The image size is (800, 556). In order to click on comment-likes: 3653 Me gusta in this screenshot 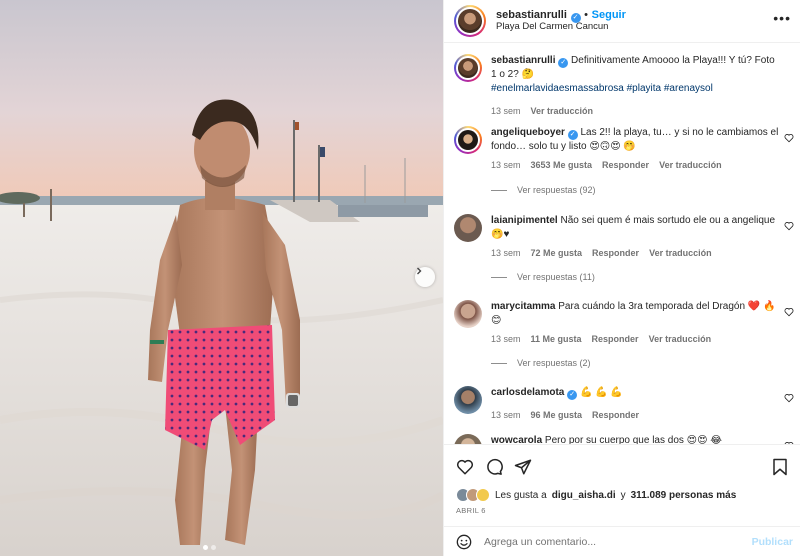, I will do `click(562, 165)`.